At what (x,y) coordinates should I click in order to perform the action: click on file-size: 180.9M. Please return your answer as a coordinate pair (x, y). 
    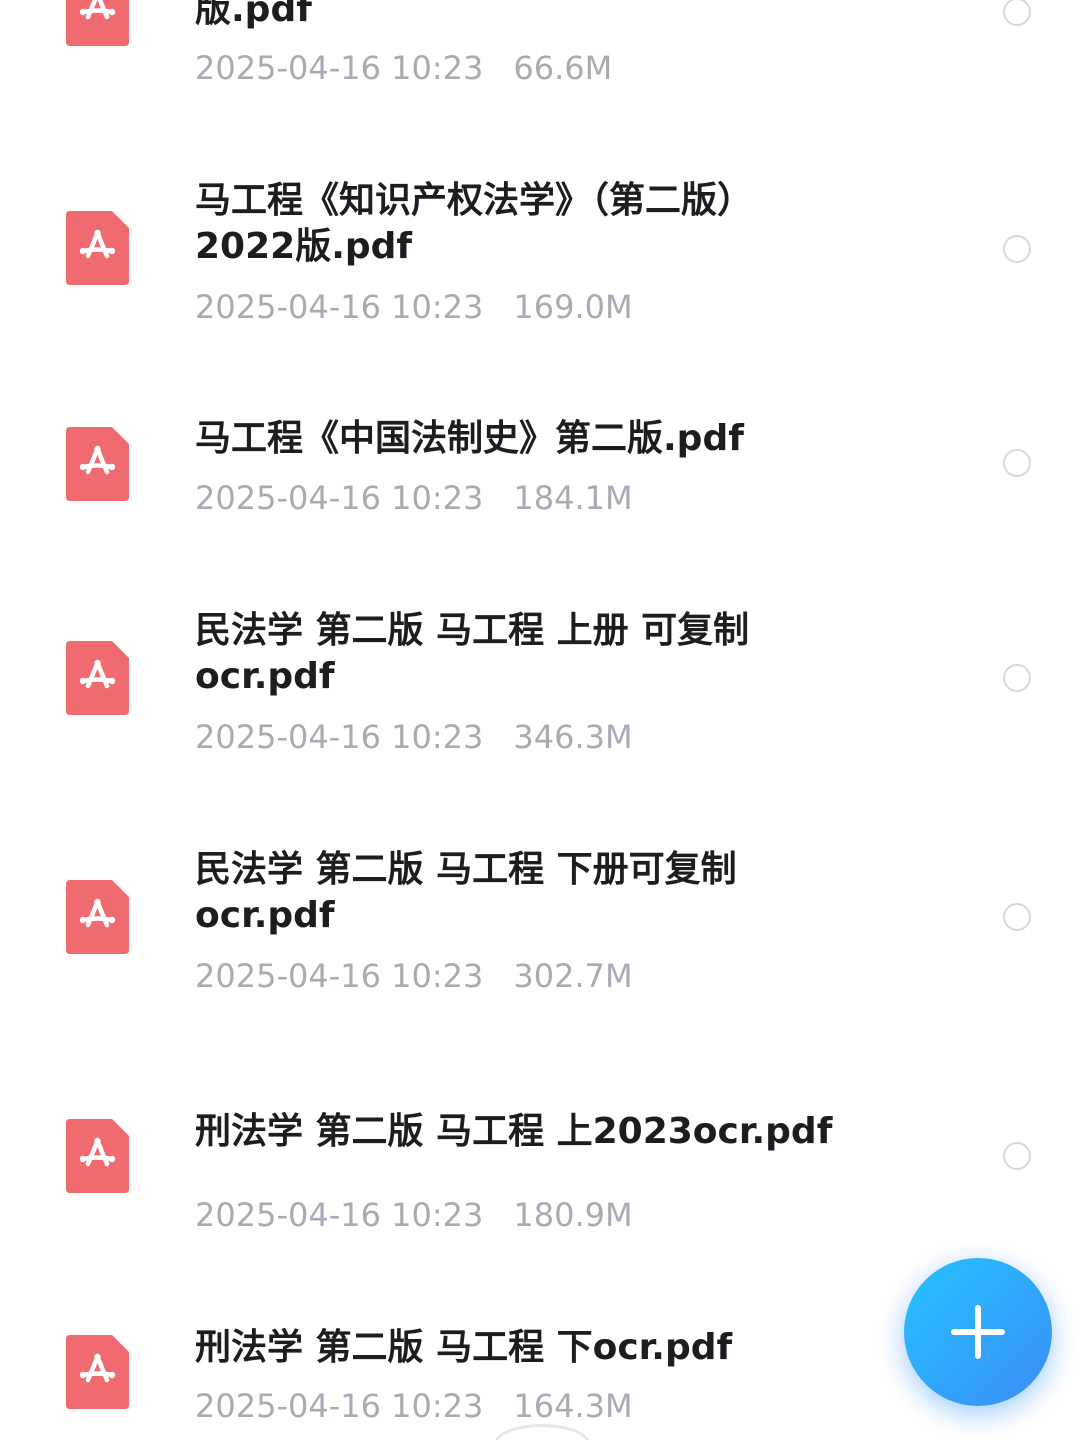
    Looking at the image, I should click on (573, 1215).